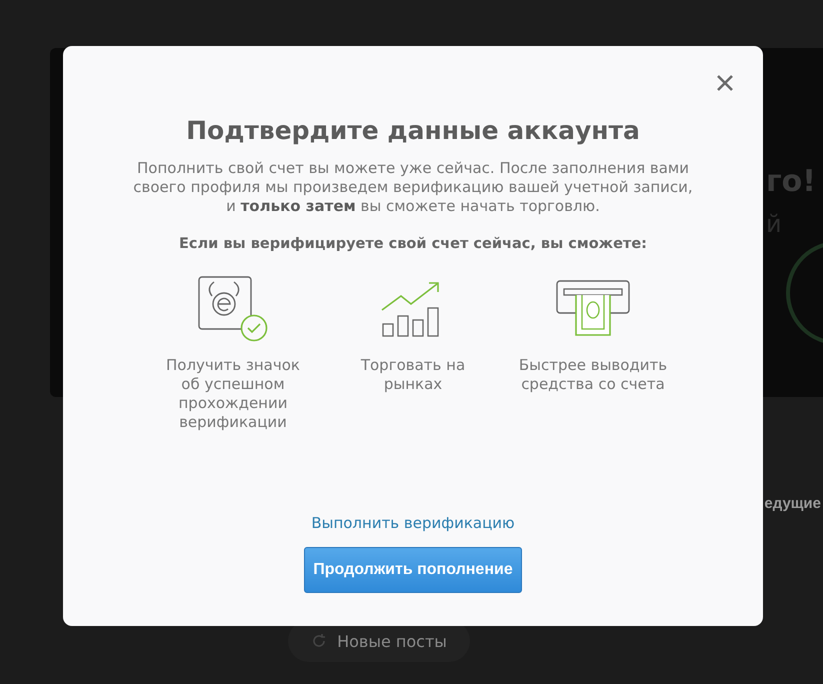 Image resolution: width=823 pixels, height=684 pixels. What do you see at coordinates (233, 394) in the screenshot?
I see `feature-label: Получить значок об успешном прохождении верификации` at bounding box center [233, 394].